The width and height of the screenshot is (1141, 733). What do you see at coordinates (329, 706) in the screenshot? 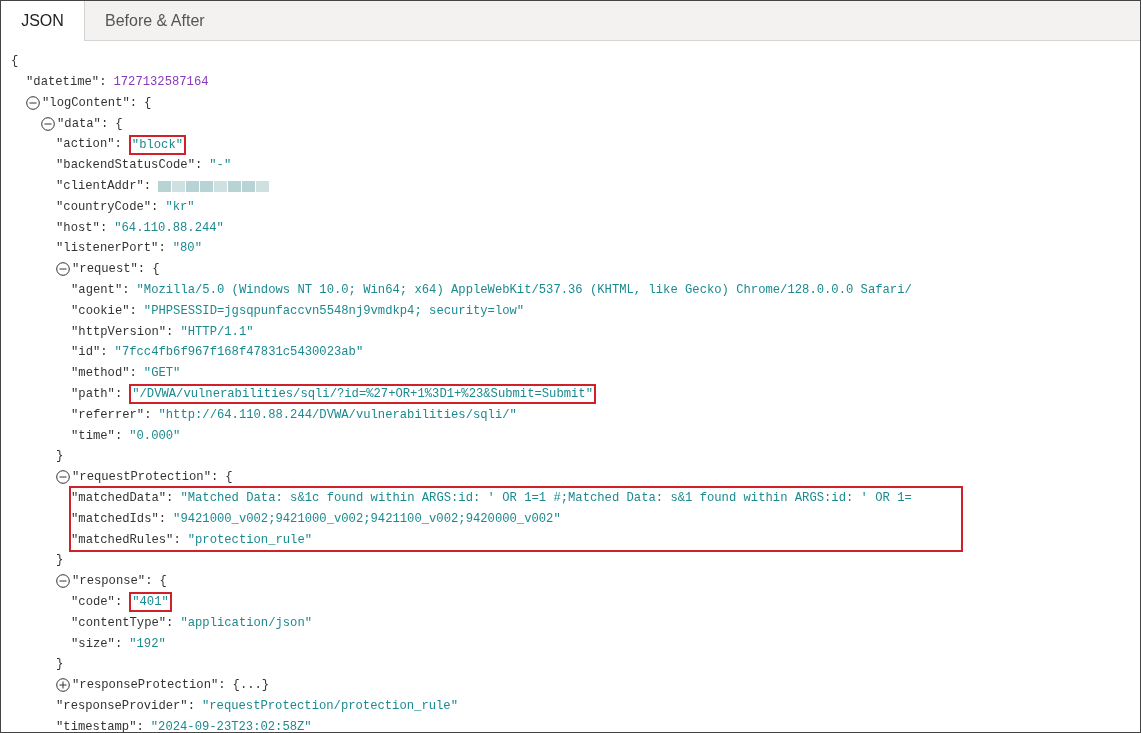
I see `json-value: "requestProtection/protection_rule"` at bounding box center [329, 706].